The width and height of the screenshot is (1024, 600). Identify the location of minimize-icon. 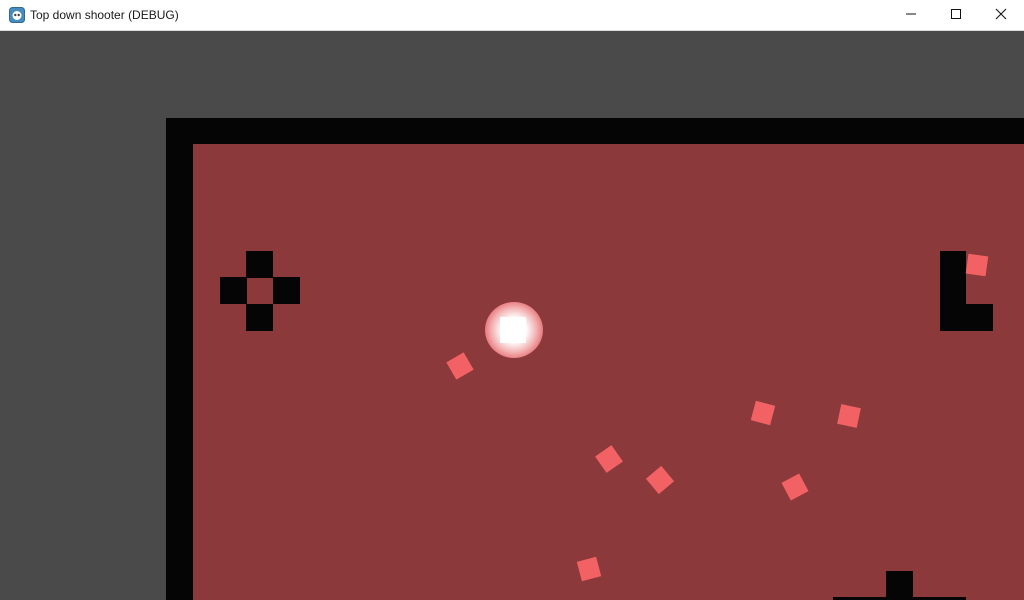
(911, 16).